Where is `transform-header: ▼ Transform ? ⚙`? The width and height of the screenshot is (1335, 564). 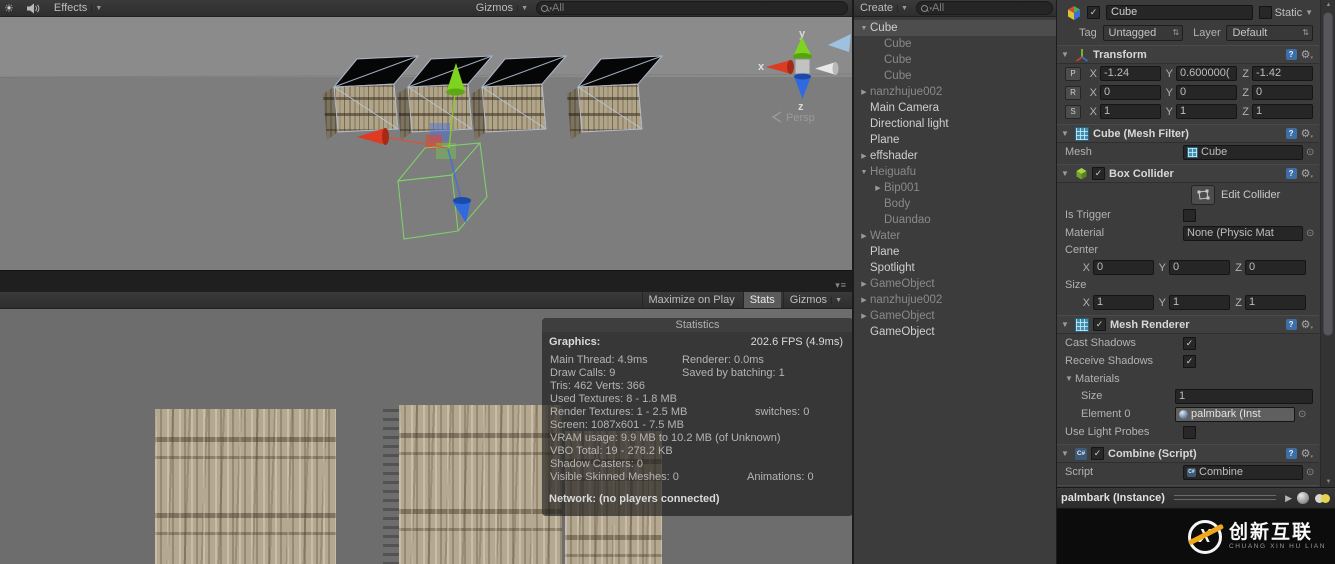 transform-header: ▼ Transform ? ⚙ is located at coordinates (1188, 54).